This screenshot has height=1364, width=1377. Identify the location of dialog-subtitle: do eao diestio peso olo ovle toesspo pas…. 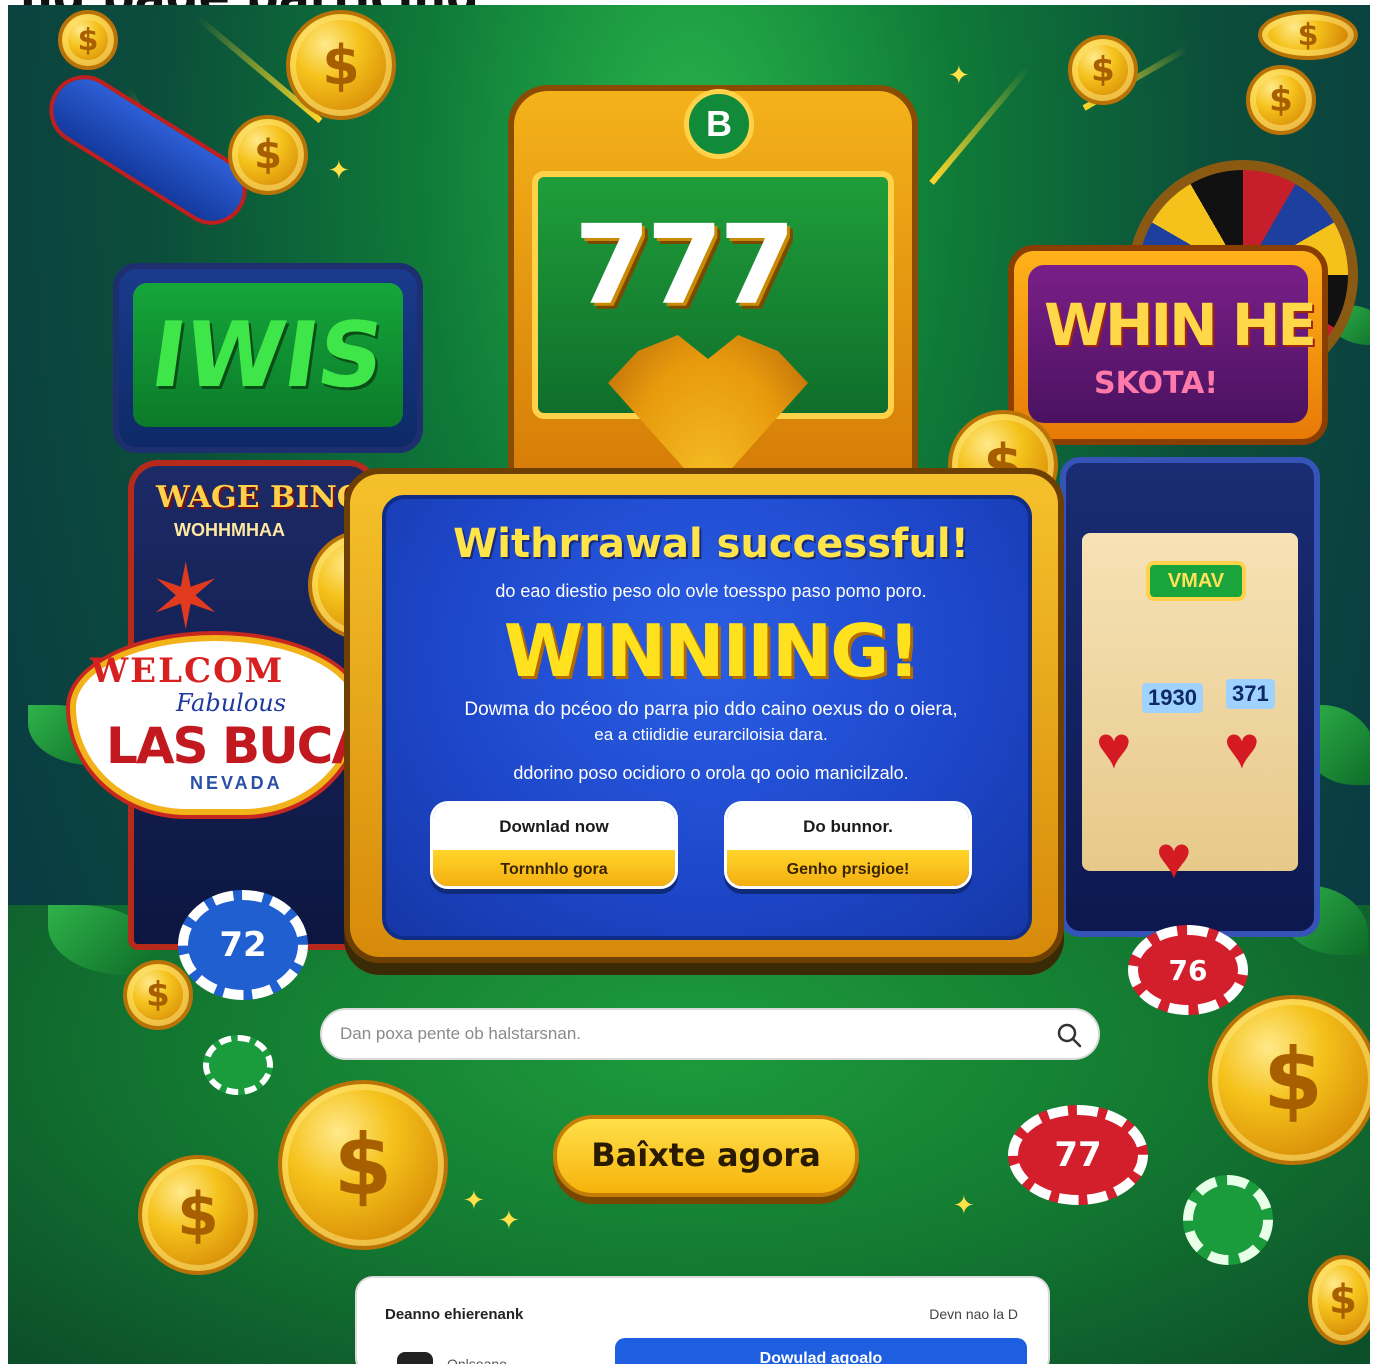
(711, 591).